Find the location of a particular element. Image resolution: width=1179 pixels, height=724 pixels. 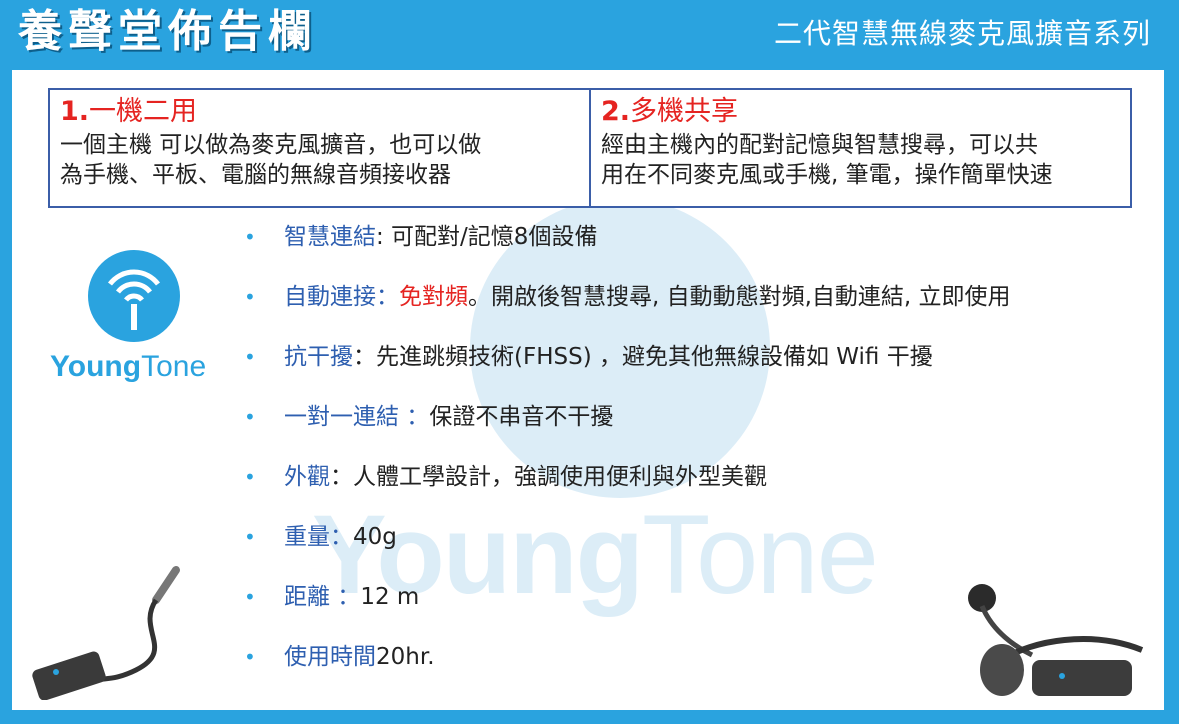

brand-logo: YoungTone is located at coordinates (135, 325).